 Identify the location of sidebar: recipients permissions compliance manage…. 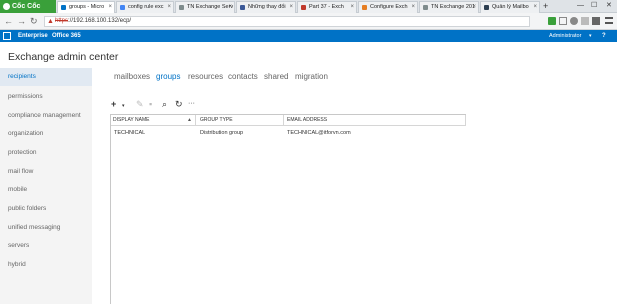
(46, 186).